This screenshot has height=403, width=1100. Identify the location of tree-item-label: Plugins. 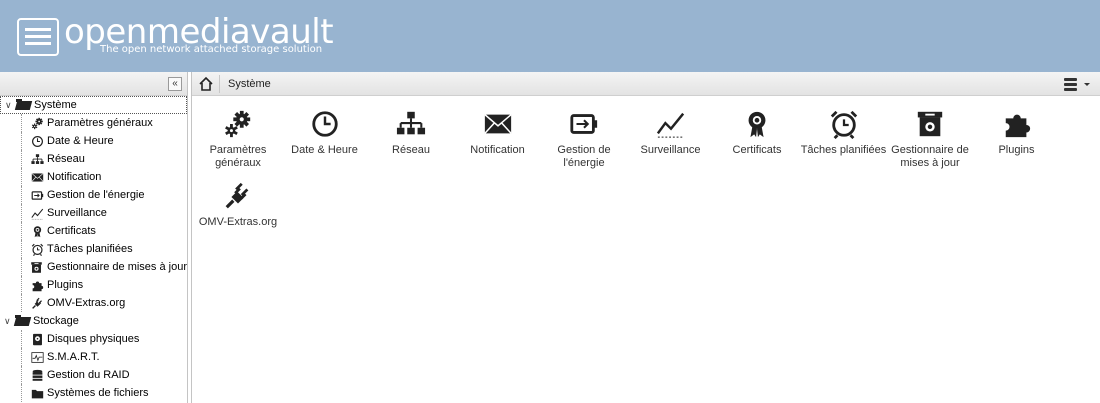
(65, 285).